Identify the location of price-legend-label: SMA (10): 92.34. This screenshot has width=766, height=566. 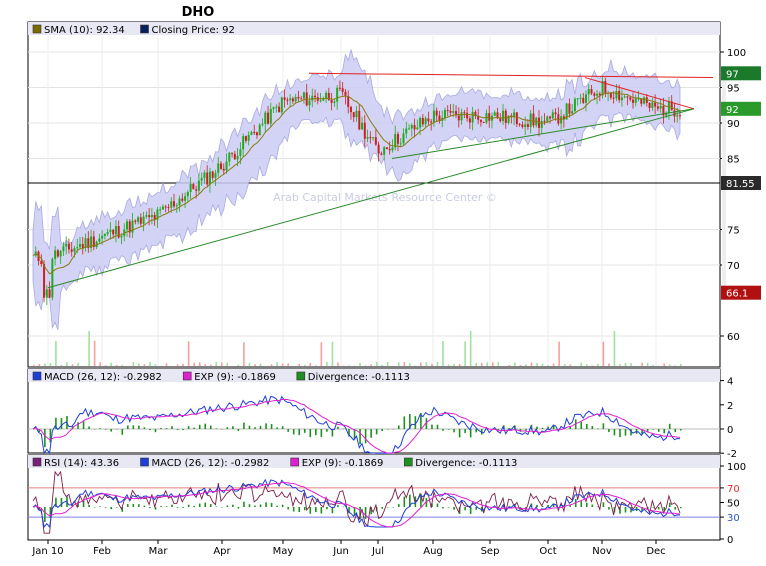
(84, 30).